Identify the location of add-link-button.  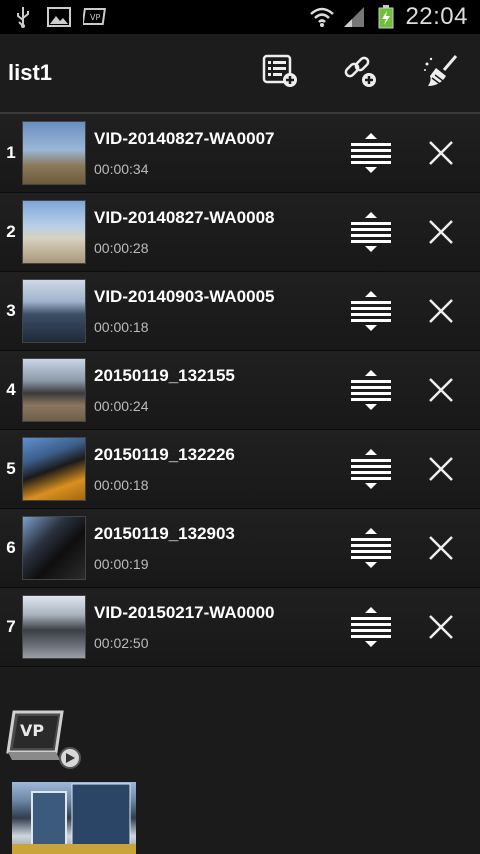
(360, 73).